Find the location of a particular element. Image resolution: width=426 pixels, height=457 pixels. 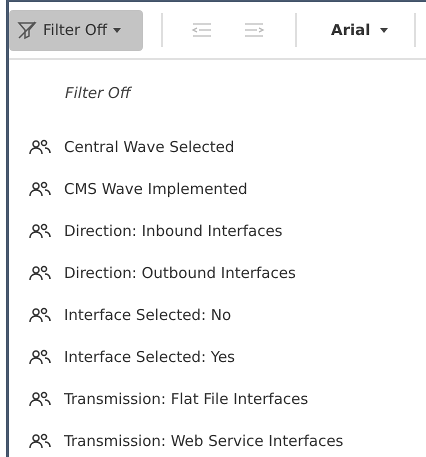

menu-item: Transmission: Web Service Interfaces is located at coordinates (217, 438).